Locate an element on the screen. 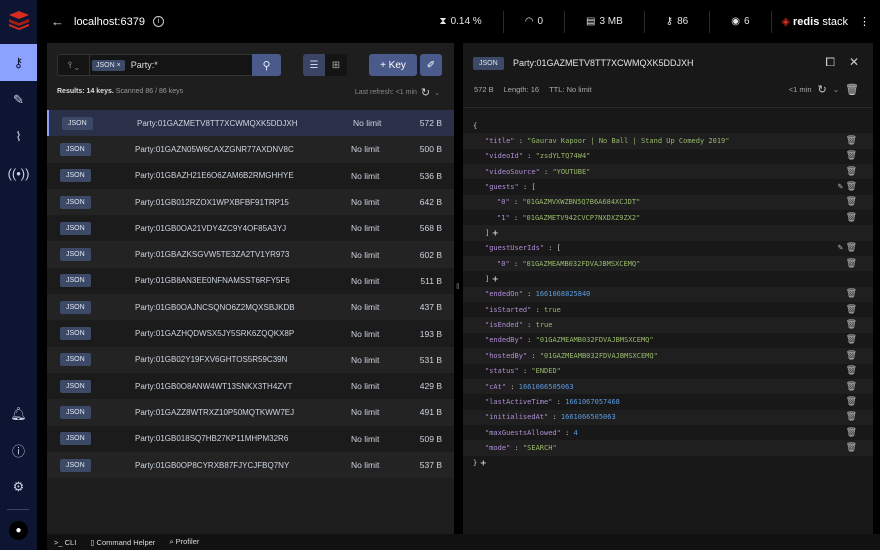  tree-view-button: ⊞ is located at coordinates (336, 65).